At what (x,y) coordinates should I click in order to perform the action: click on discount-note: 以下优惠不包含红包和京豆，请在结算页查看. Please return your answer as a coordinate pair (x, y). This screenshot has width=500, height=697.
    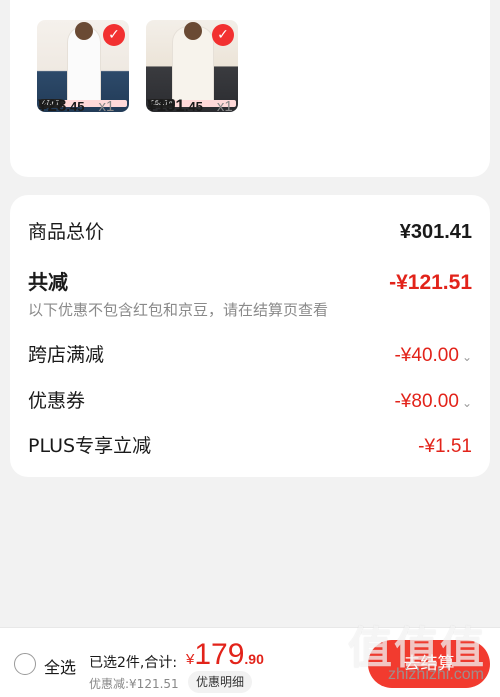
    Looking at the image, I should click on (178, 310).